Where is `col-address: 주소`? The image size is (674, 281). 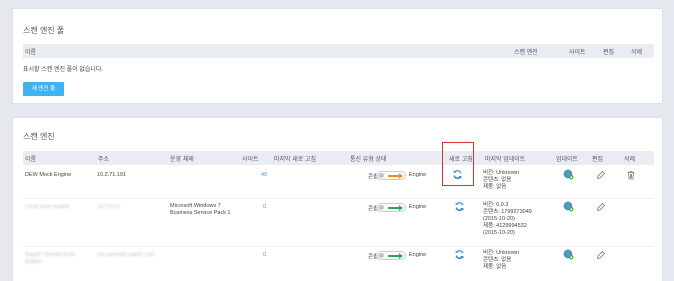 col-address: 주소 is located at coordinates (103, 158).